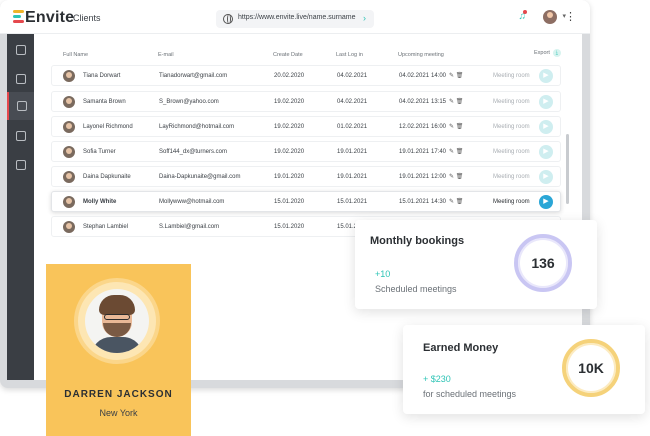 The height and width of the screenshot is (436, 650). What do you see at coordinates (20, 207) in the screenshot?
I see `sidebar` at bounding box center [20, 207].